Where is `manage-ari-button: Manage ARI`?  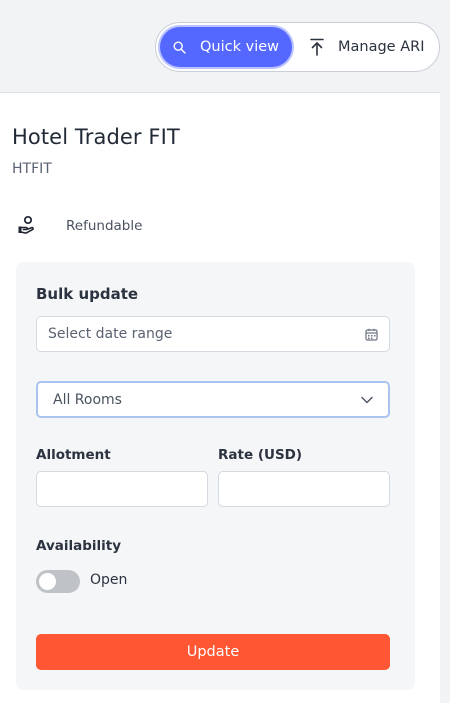
manage-ari-button: Manage ARI is located at coordinates (367, 47).